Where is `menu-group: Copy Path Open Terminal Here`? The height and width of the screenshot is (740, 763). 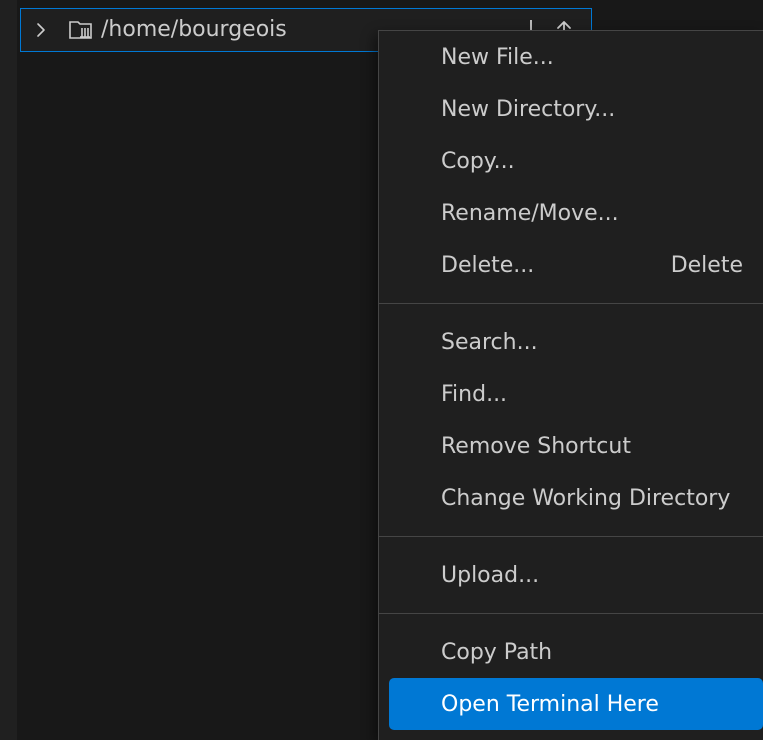 menu-group: Copy Path Open Terminal Here is located at coordinates (571, 678).